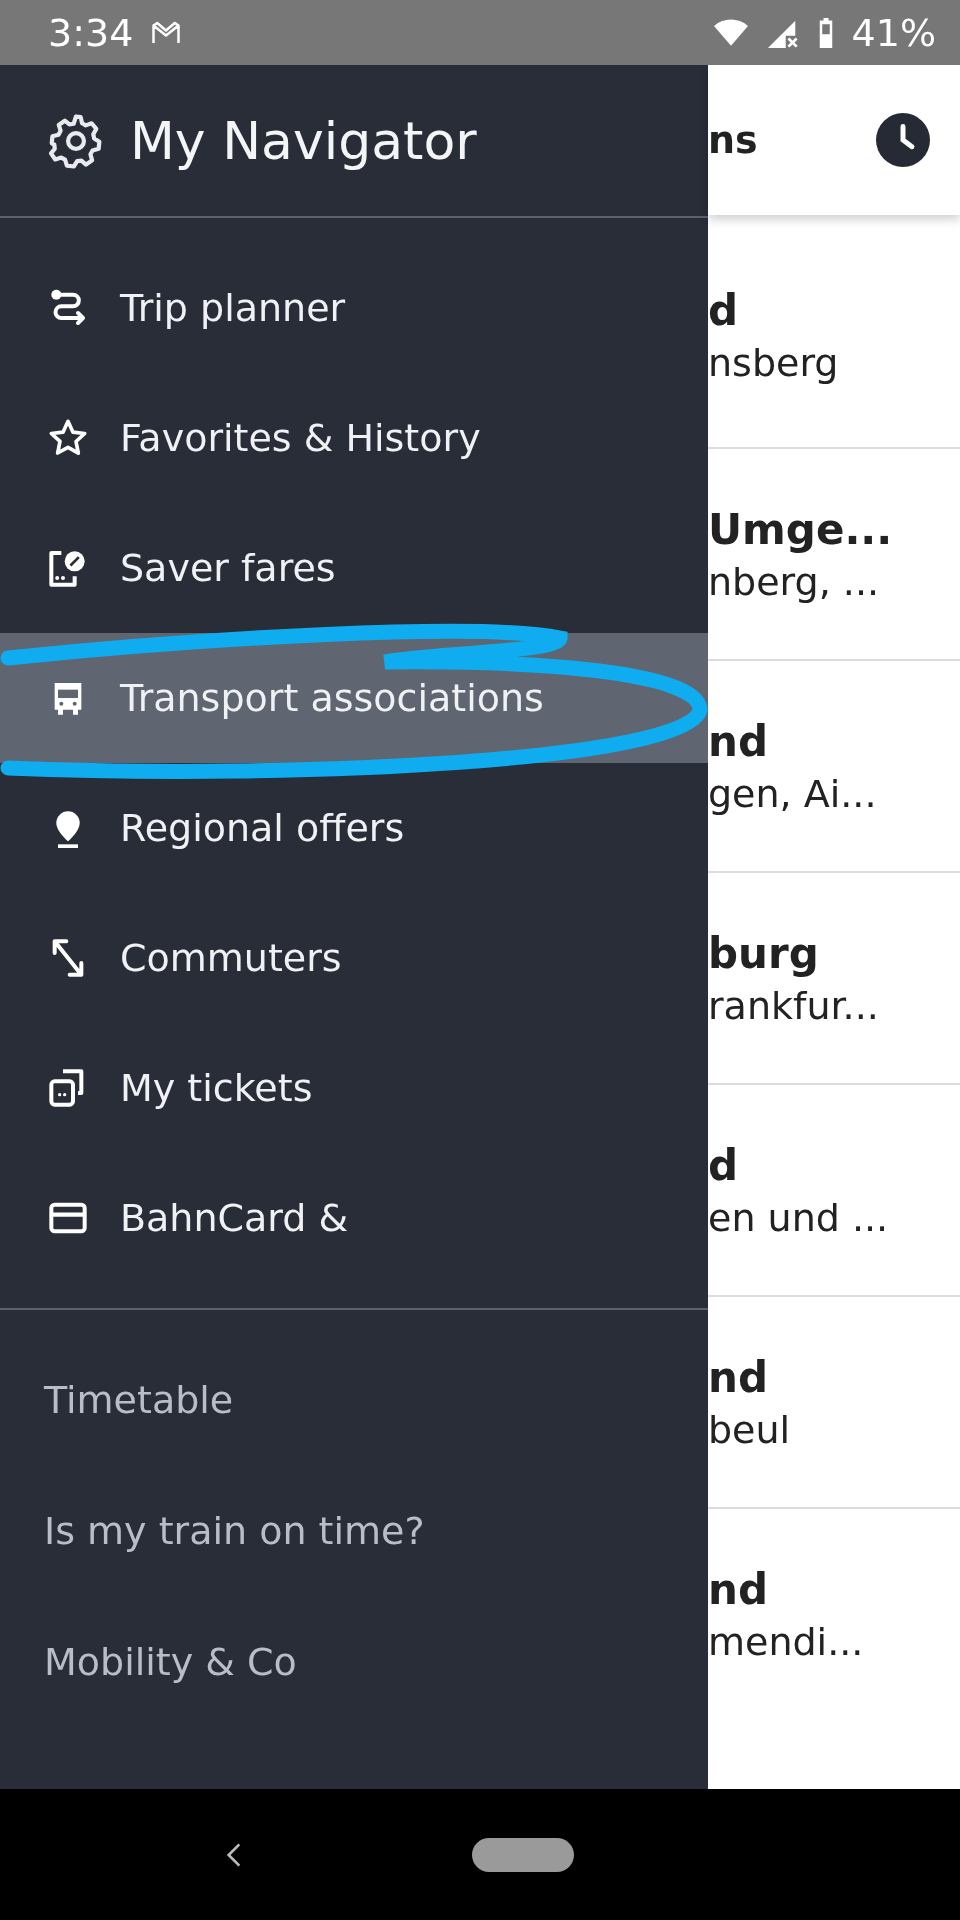  I want to click on route-icon, so click(68, 308).